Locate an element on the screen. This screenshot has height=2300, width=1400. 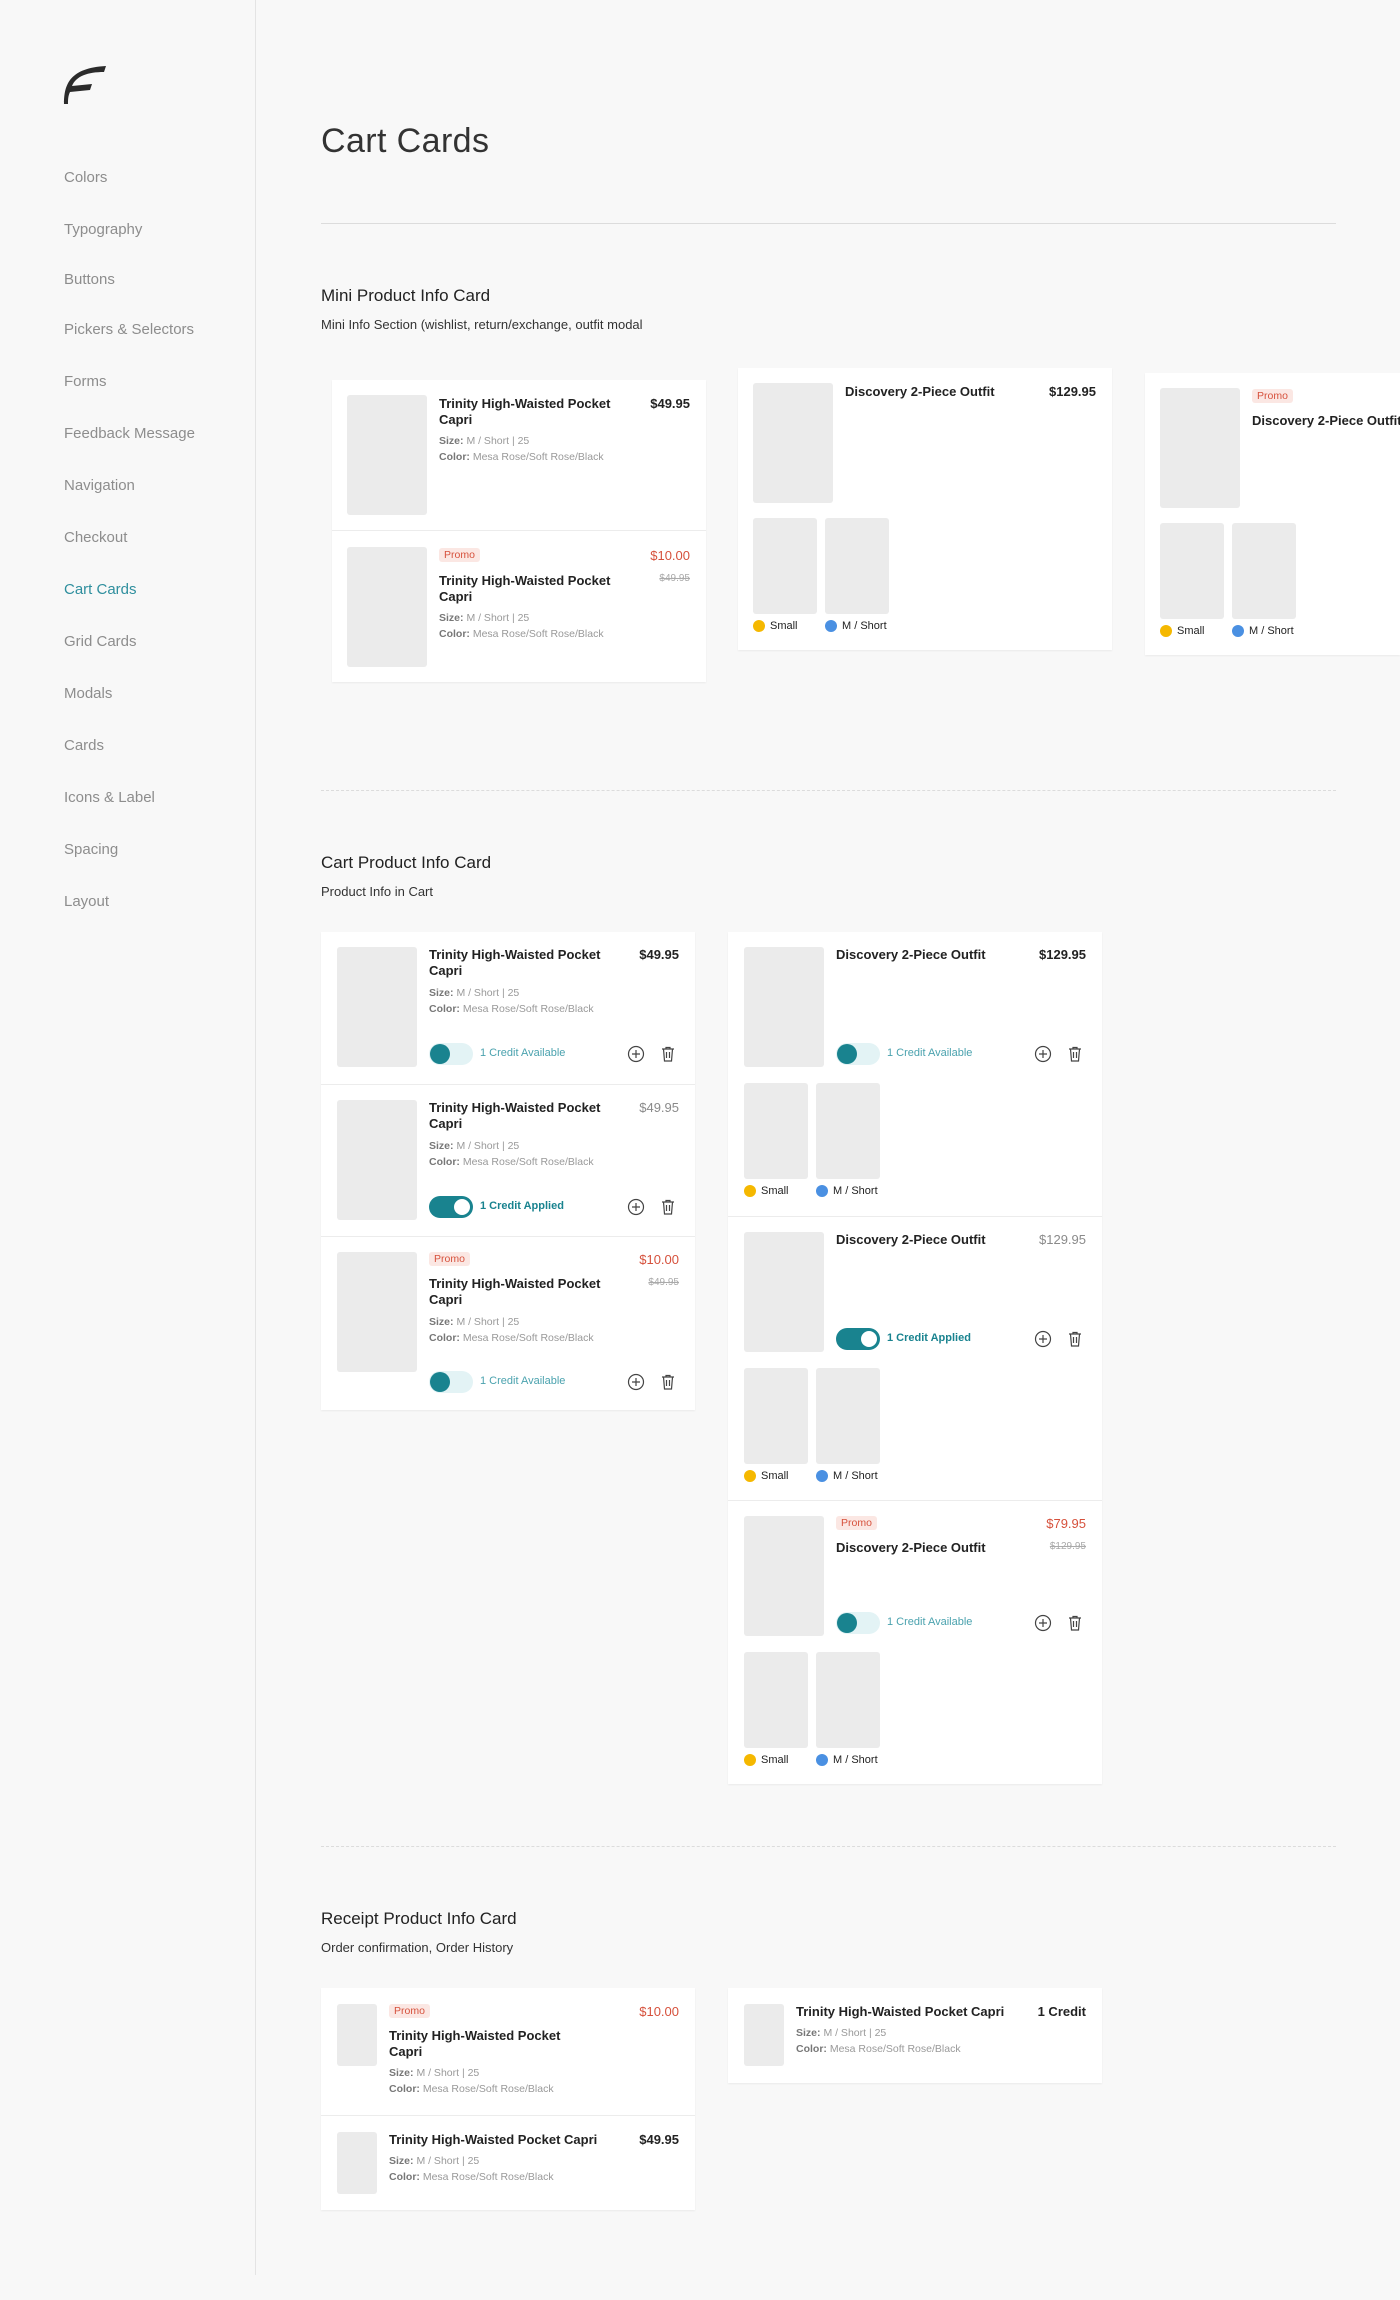
color-label: Color: is located at coordinates (811, 2049).